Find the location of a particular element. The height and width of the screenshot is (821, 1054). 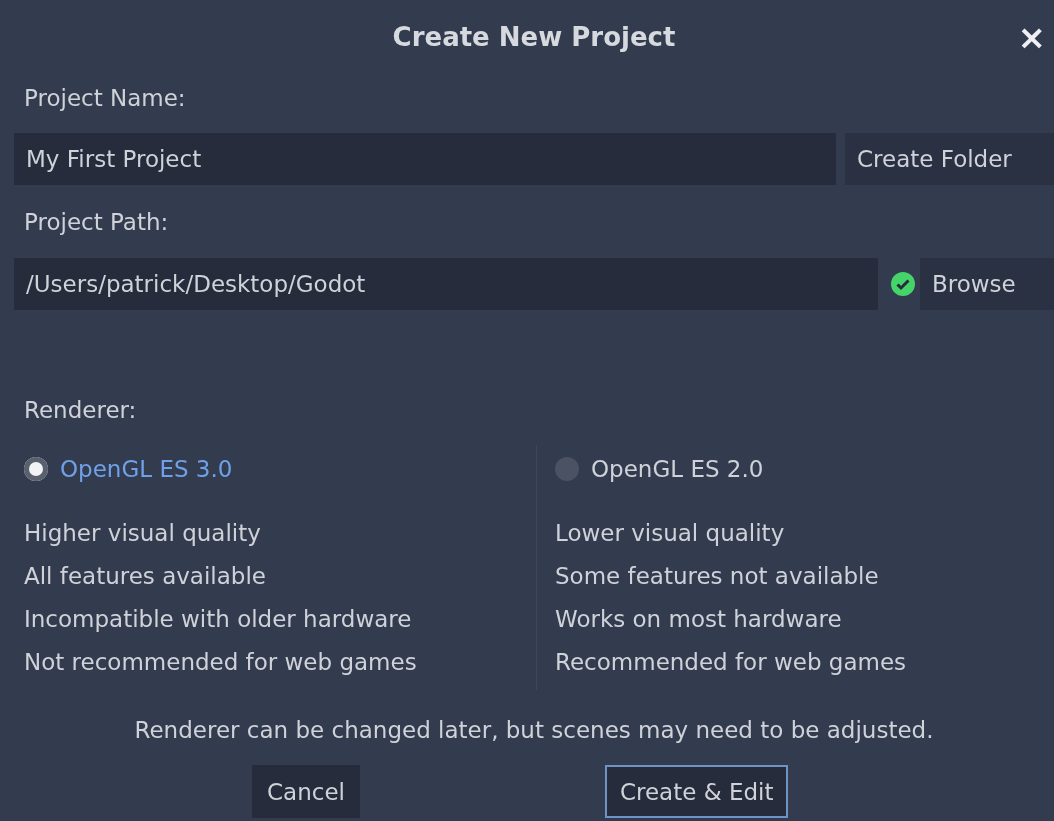

close-button: × is located at coordinates (1031, 37).